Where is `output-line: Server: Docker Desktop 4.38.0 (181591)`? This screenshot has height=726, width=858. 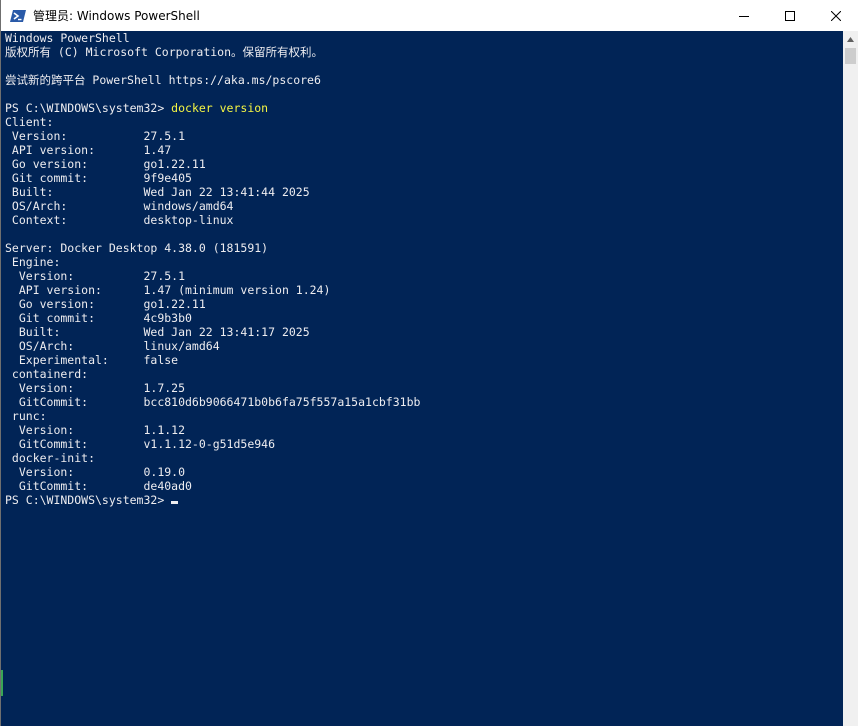
output-line: Server: Docker Desktop 4.38.0 (181591) is located at coordinates (137, 248).